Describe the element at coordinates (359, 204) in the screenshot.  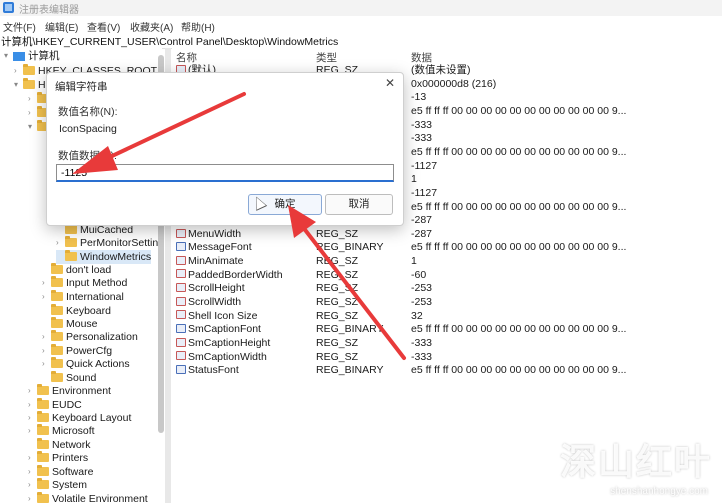
I see `cancel-button: 取消` at that location.